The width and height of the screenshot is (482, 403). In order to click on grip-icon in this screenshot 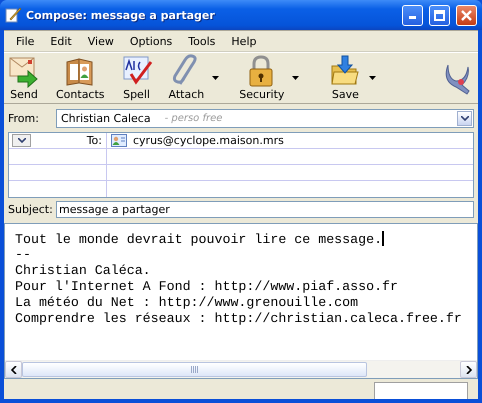, I will do `click(194, 369)`.